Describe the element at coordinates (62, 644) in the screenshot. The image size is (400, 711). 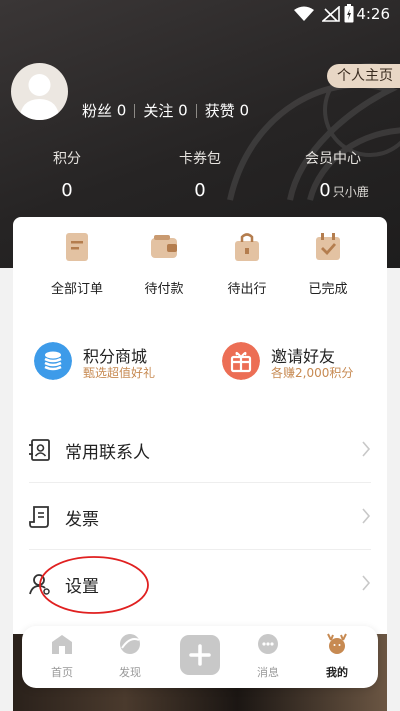
I see `home-icon` at that location.